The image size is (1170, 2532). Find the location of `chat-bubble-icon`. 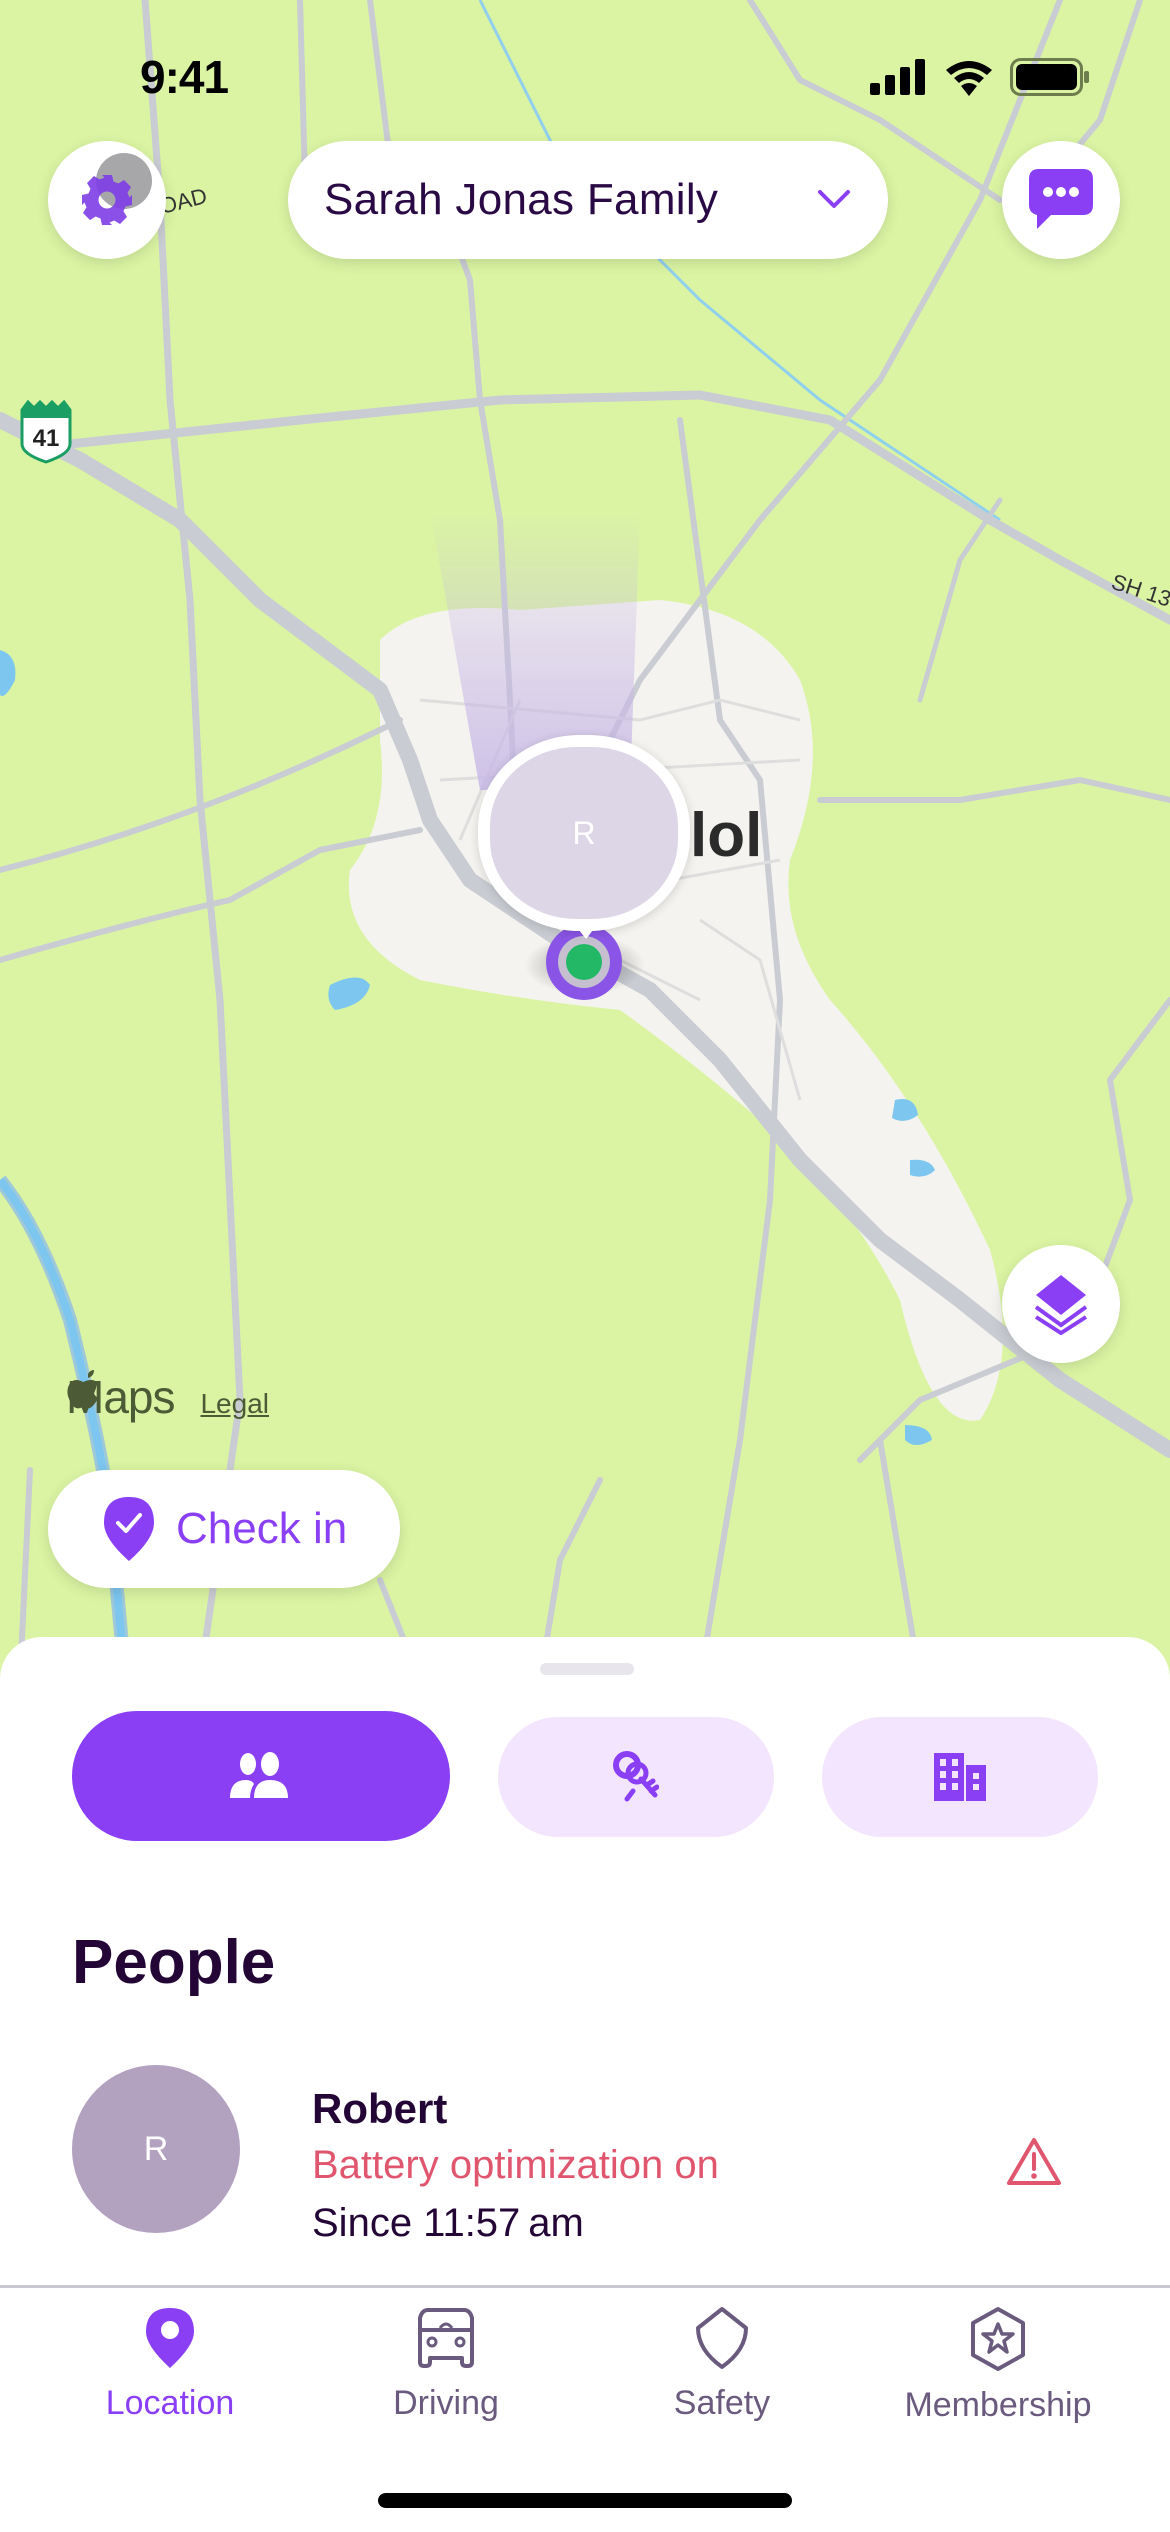

chat-bubble-icon is located at coordinates (1061, 199).